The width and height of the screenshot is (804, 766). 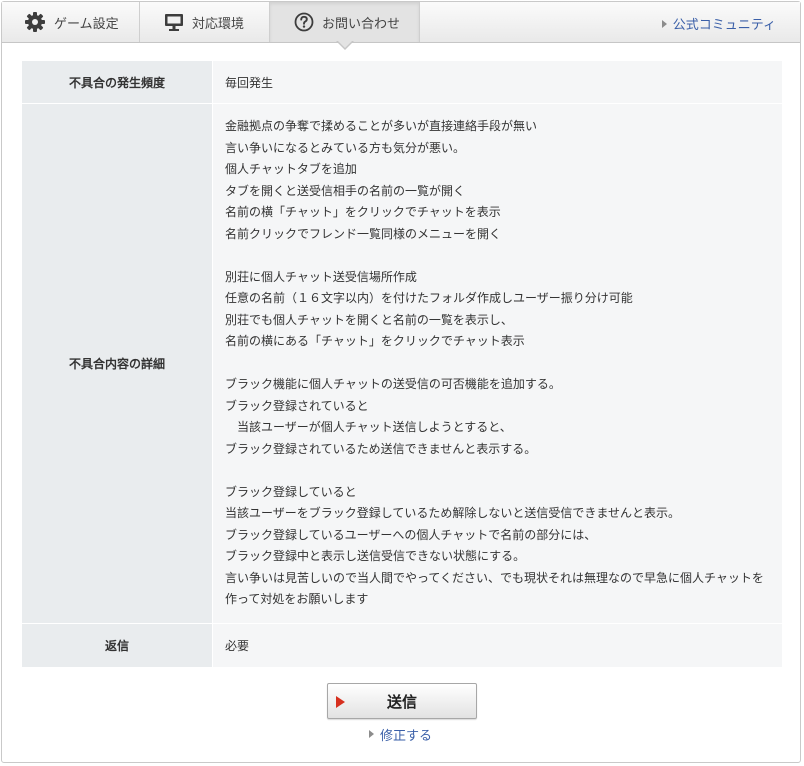 What do you see at coordinates (361, 24) in the screenshot?
I see `tab-contact-label: お問い合わせ` at bounding box center [361, 24].